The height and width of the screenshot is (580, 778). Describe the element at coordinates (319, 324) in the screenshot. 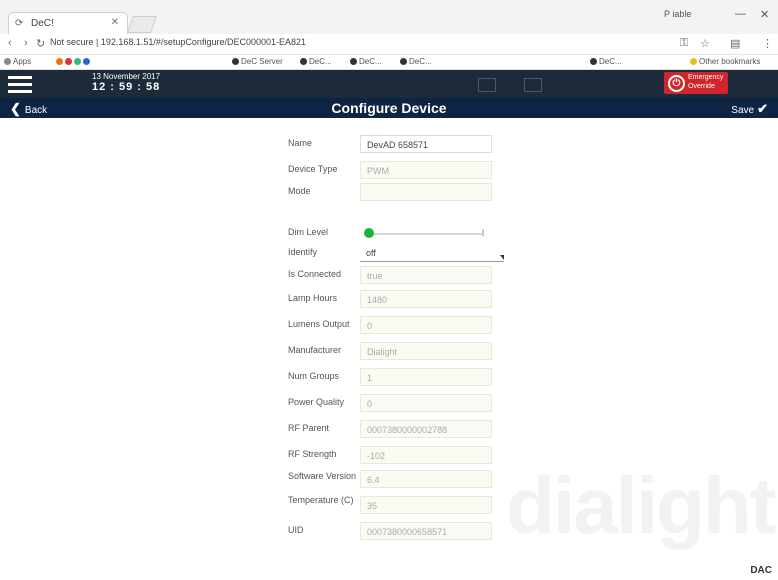

I see `lumens-label: Lumens Output` at that location.